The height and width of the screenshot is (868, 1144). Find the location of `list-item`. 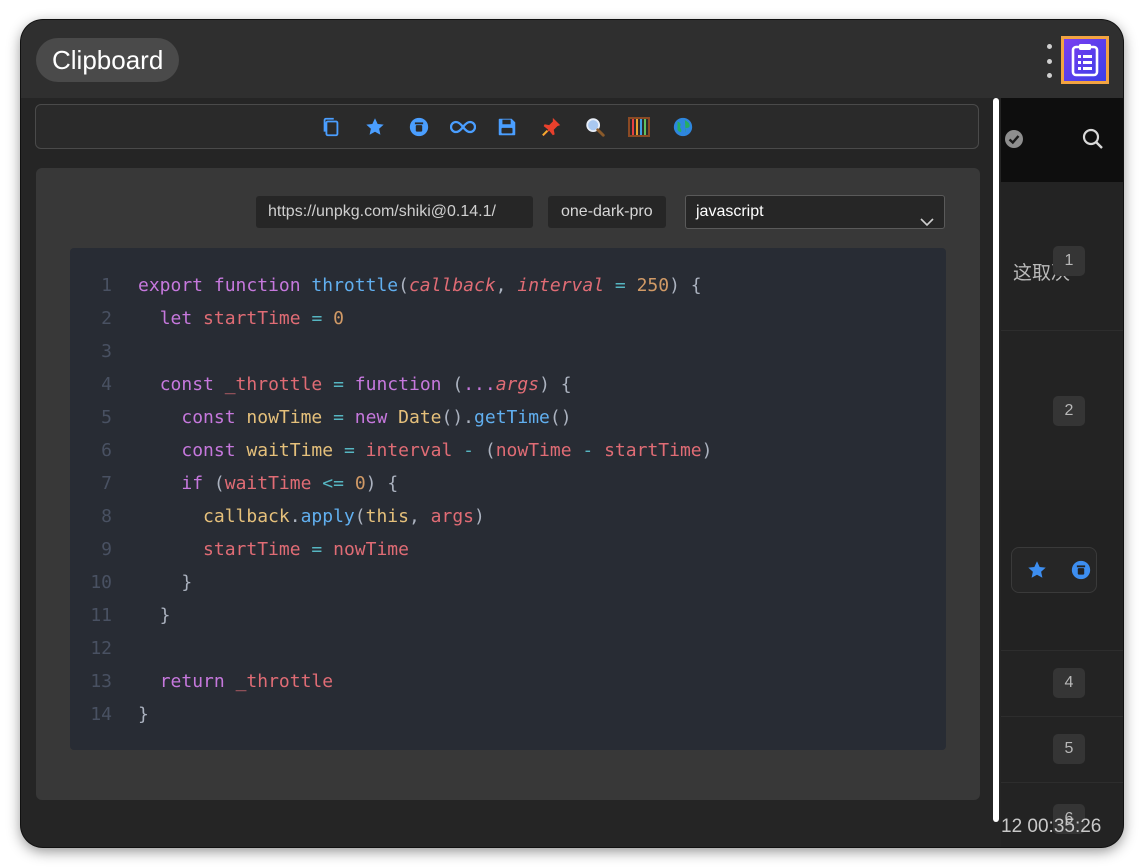

list-item is located at coordinates (1062, 570).